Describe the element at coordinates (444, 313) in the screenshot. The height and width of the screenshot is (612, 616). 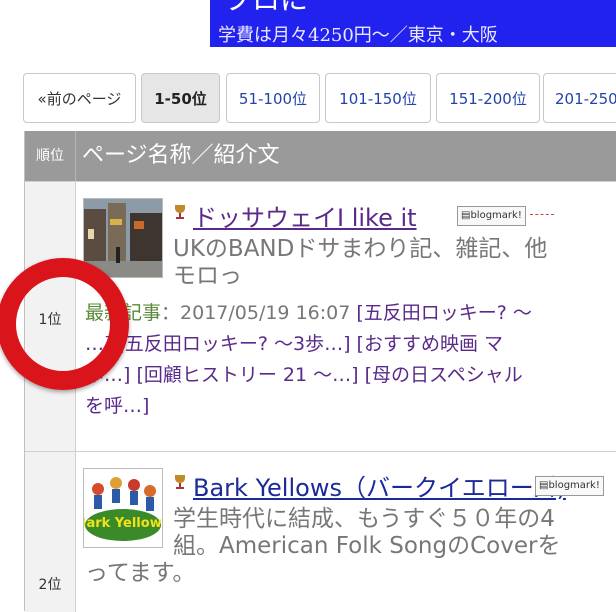
I see `recent-post-link: [五反田ロッキー? ～` at that location.